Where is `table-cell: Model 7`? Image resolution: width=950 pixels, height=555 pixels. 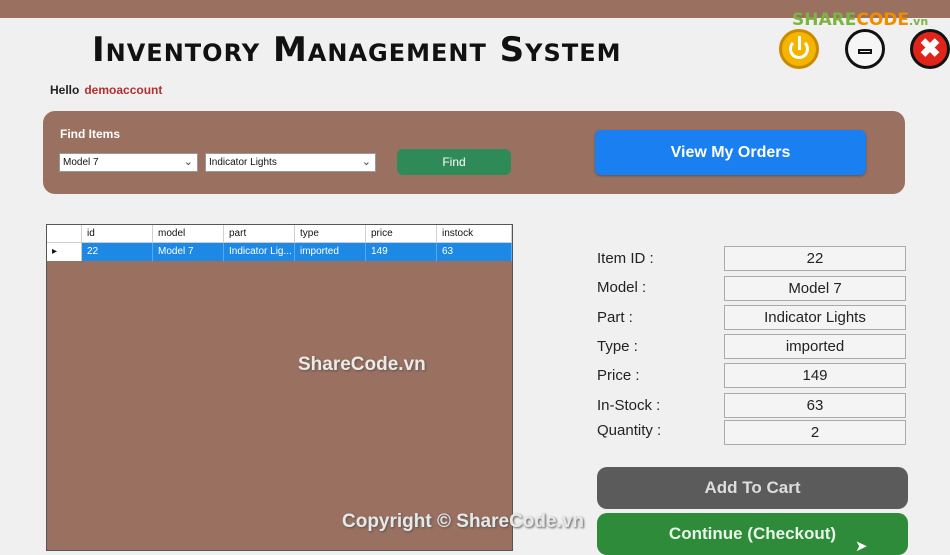
table-cell: Model 7 is located at coordinates (188, 252).